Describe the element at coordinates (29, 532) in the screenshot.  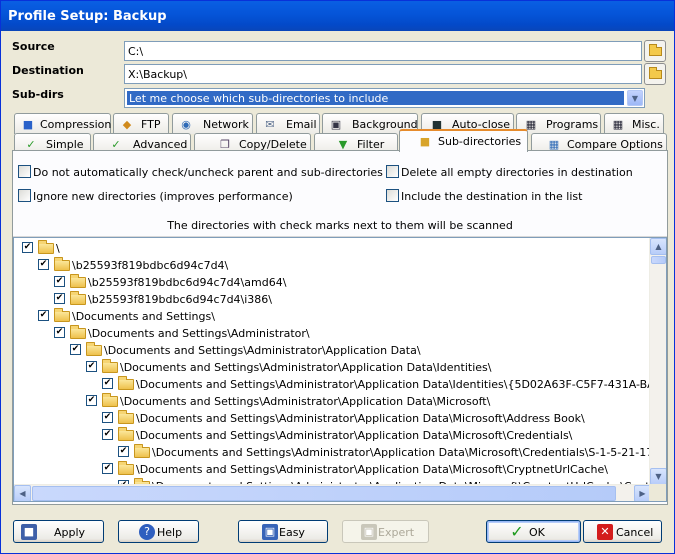
I see `save-icon: ■` at that location.